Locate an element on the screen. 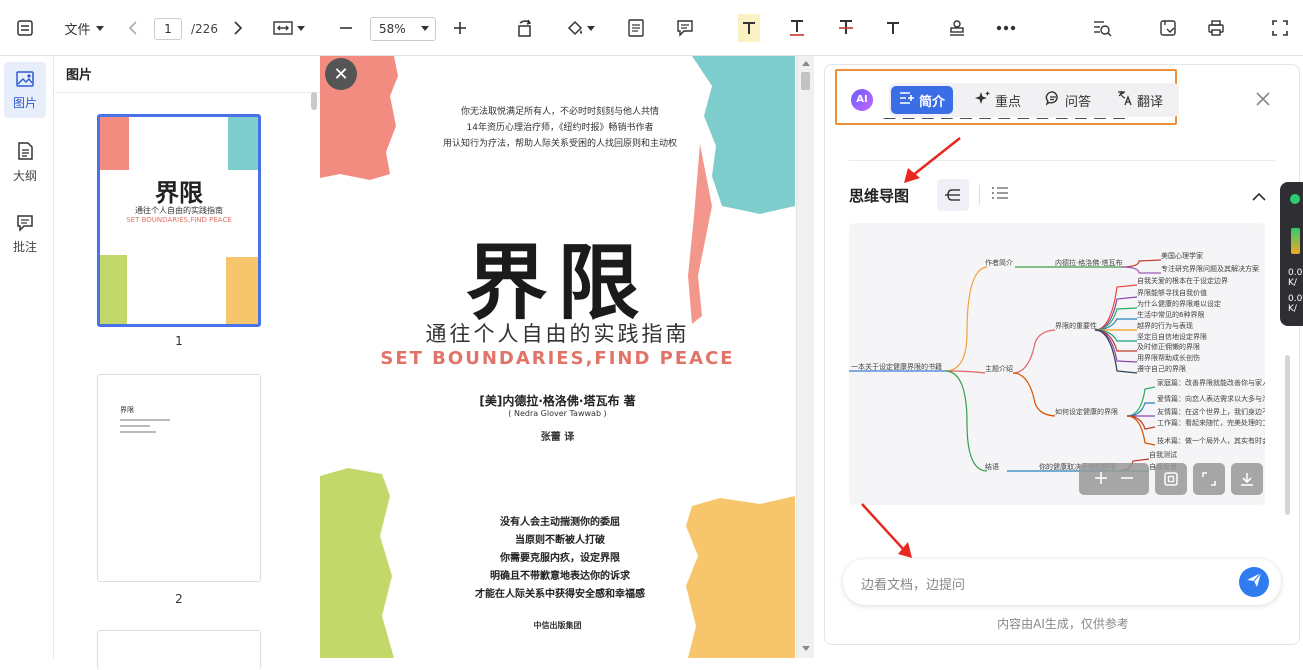  ask-input: 边看文档，边提问 is located at coordinates (1062, 582).